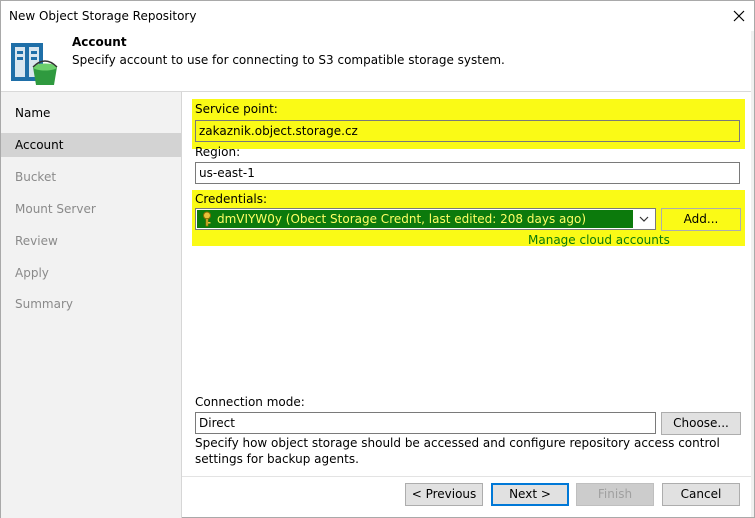  I want to click on previous-button: < Previous, so click(444, 494).